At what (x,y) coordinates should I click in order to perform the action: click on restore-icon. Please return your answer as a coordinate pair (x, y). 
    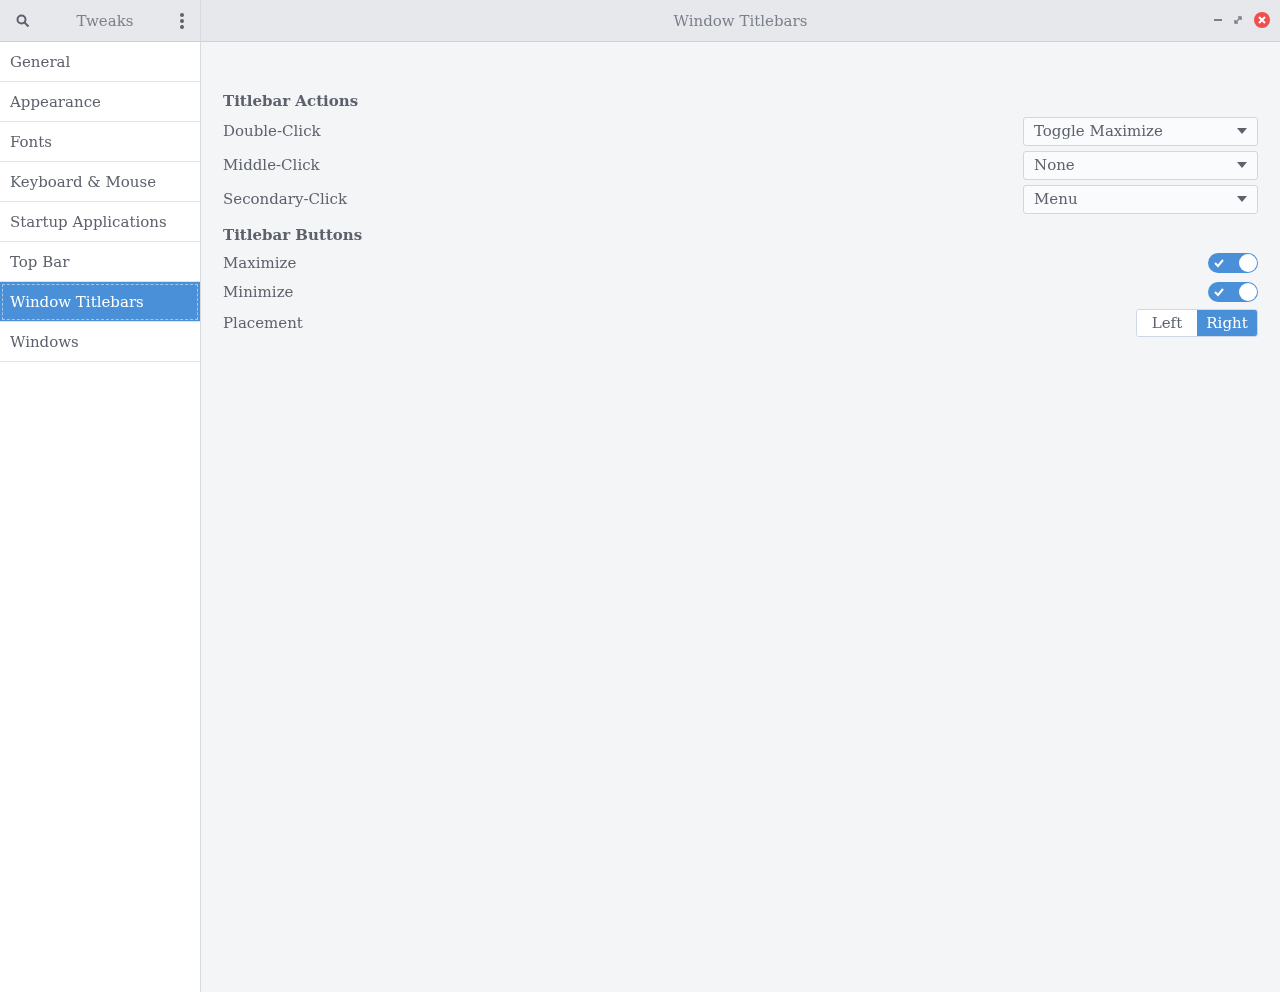
    Looking at the image, I should click on (1238, 20).